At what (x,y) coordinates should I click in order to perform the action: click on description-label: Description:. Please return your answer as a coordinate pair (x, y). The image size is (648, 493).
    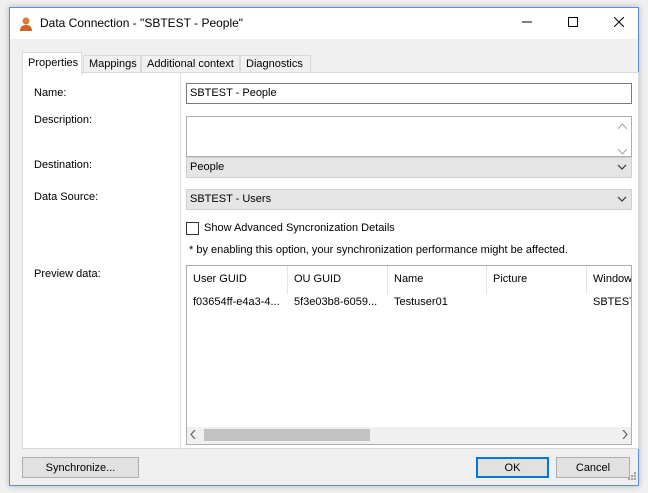
    Looking at the image, I should click on (63, 120).